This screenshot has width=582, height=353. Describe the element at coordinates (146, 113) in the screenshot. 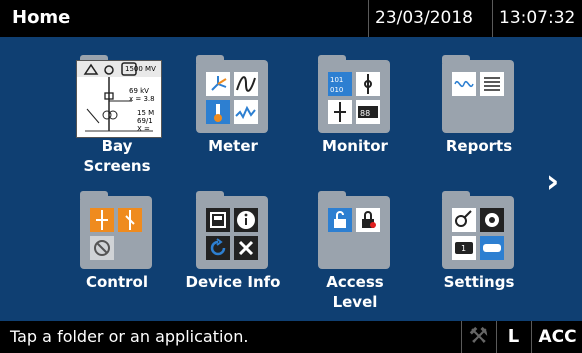

I see `diagram-label-4: 15 M` at that location.